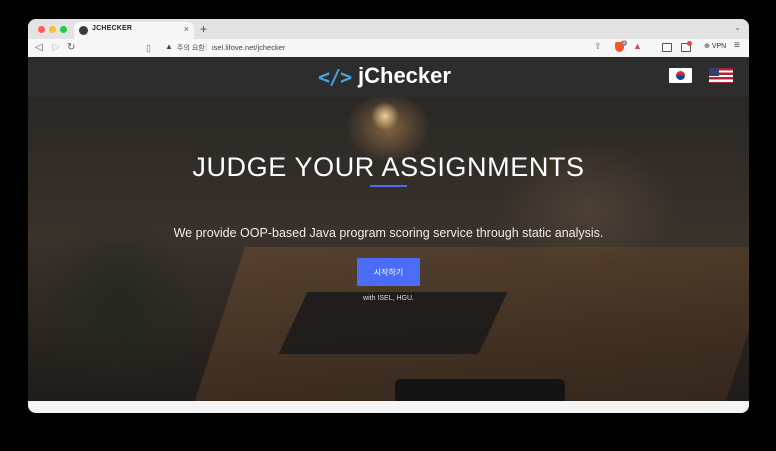 This screenshot has height=451, width=776. What do you see at coordinates (71, 48) in the screenshot?
I see `reload-icon: ↻` at bounding box center [71, 48].